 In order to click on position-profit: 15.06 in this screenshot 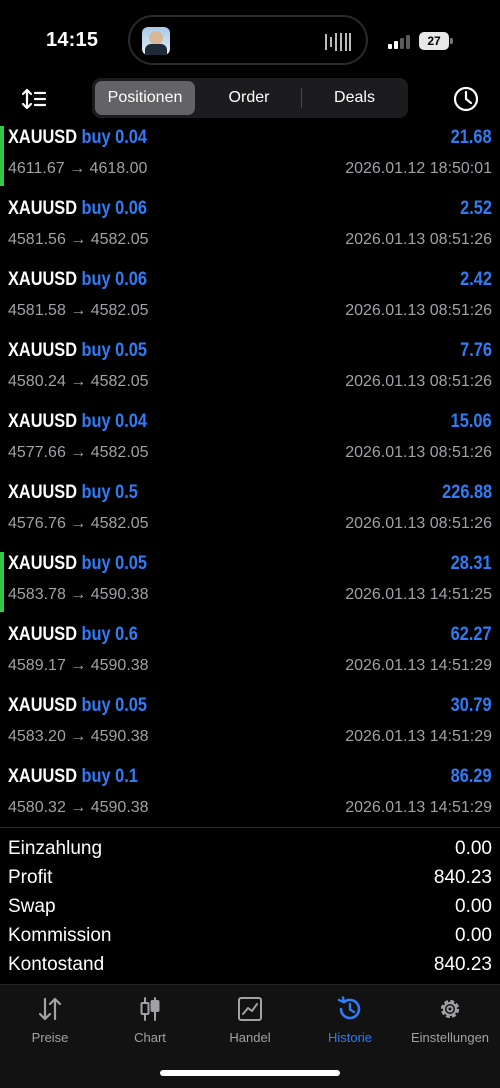, I will do `click(471, 421)`.